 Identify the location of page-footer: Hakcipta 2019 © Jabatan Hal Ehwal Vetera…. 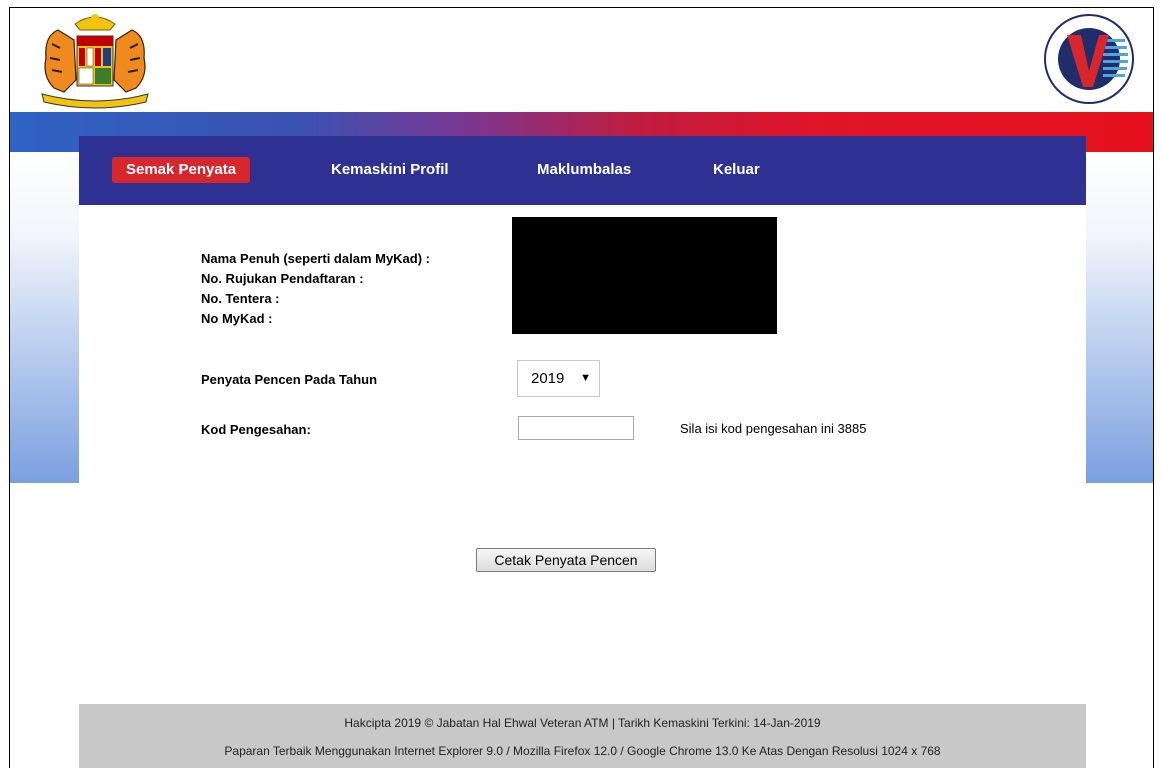
(582, 736).